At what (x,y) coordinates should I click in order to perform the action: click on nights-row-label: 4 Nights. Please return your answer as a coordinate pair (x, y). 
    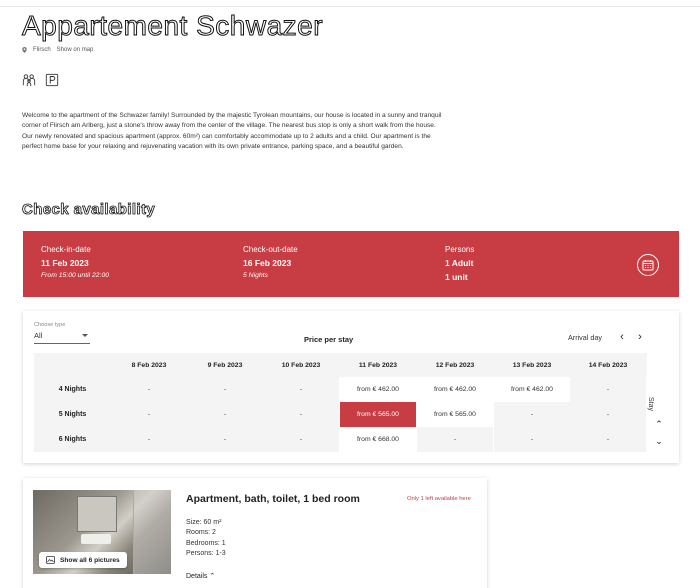
    Looking at the image, I should click on (72, 389).